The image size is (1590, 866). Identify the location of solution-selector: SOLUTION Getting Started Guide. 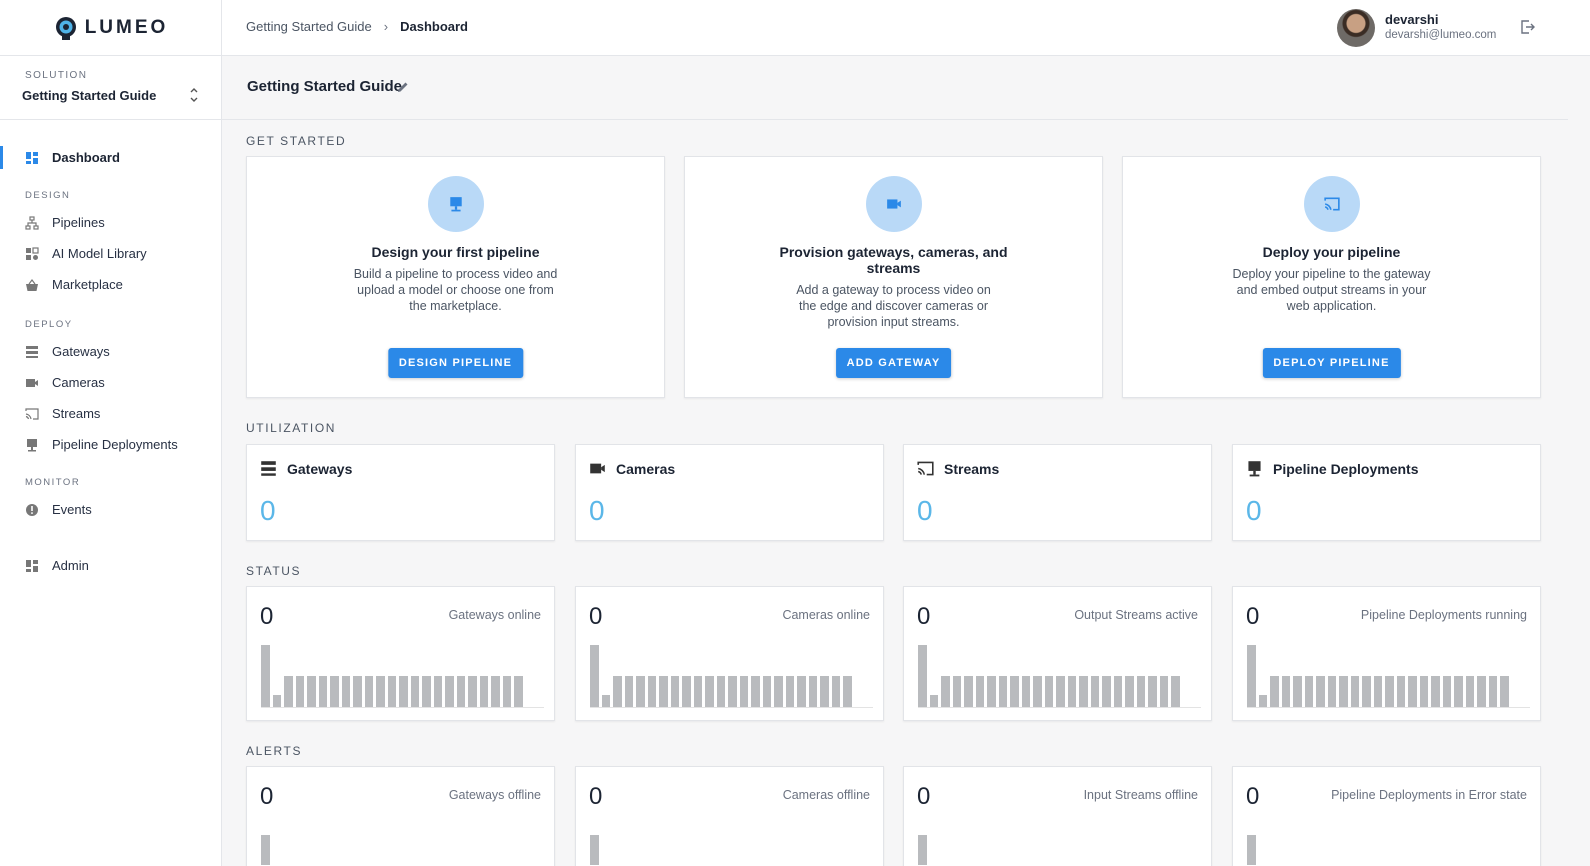
(110, 88).